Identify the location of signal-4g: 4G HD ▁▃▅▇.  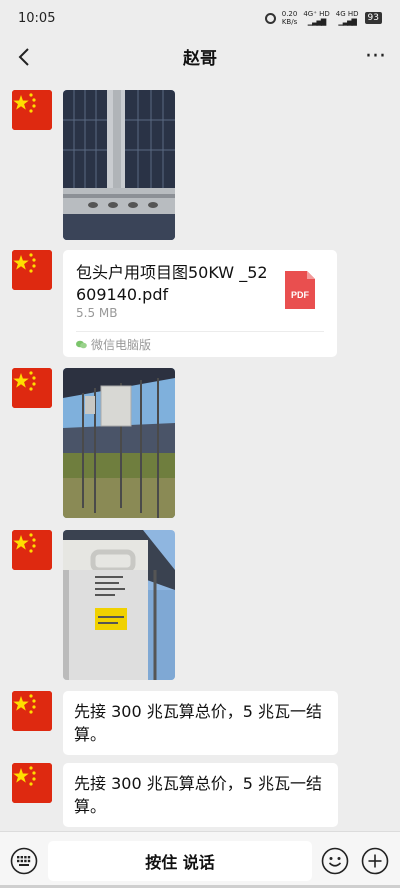
(347, 18).